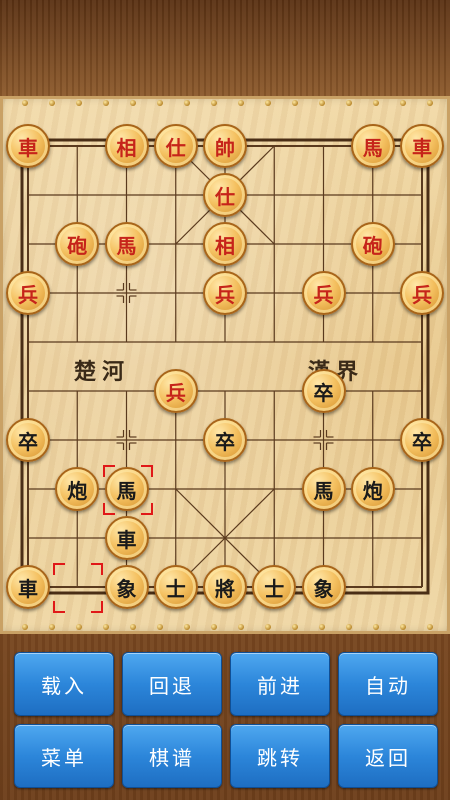 The height and width of the screenshot is (800, 450). Describe the element at coordinates (225, 146) in the screenshot. I see `red-piece: 帥` at that location.